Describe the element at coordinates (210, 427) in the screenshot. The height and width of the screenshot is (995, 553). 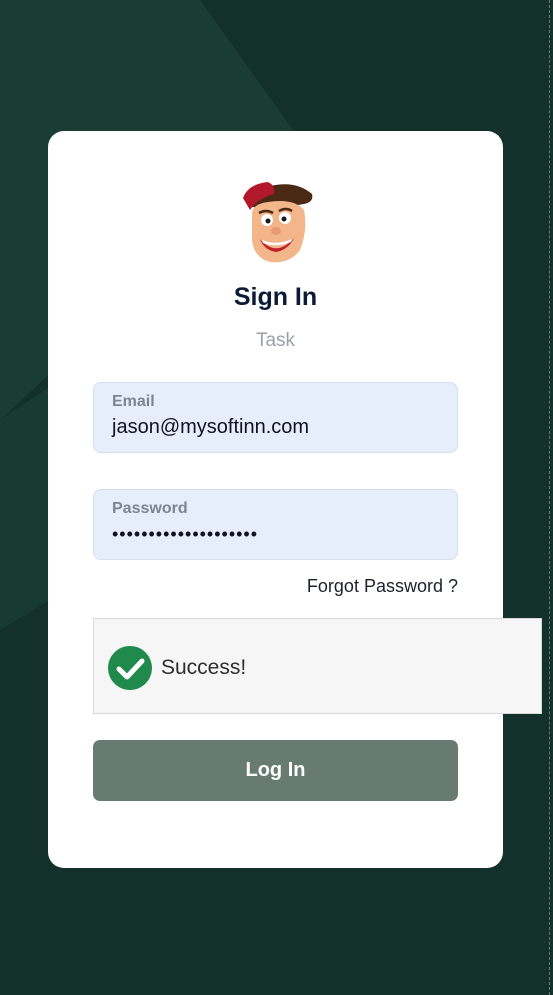
I see `email-input-value: jason@mysoftinn.com` at that location.